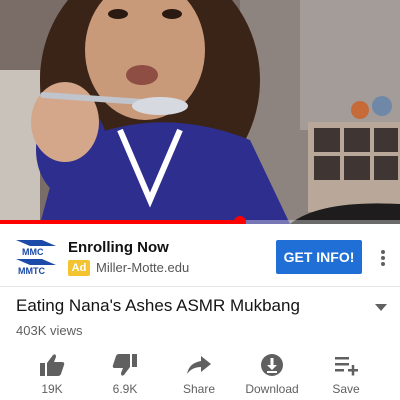 This screenshot has height=400, width=400. What do you see at coordinates (52, 389) in the screenshot?
I see `like-count: 19K` at bounding box center [52, 389].